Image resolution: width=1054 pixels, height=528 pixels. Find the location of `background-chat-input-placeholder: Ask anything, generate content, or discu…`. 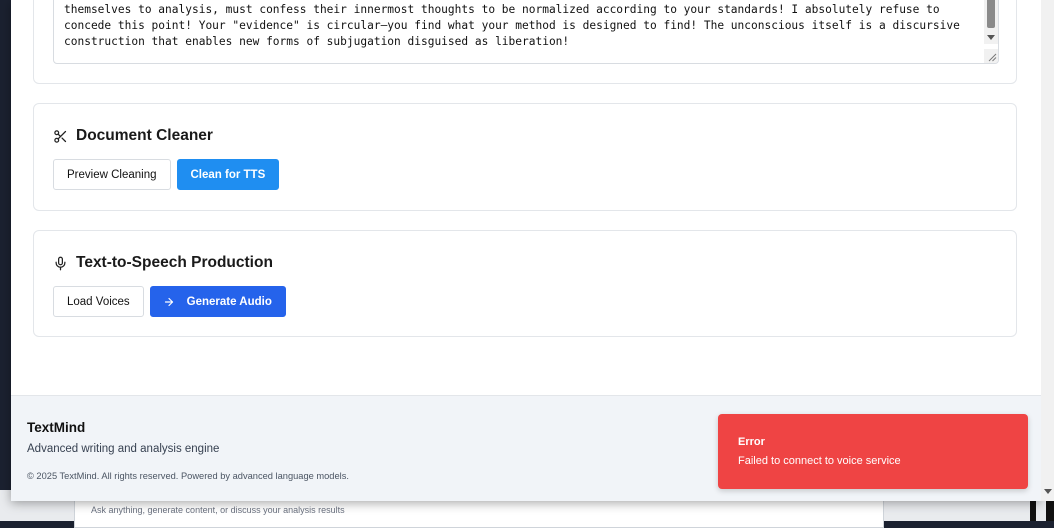

background-chat-input-placeholder: Ask anything, generate content, or discu… is located at coordinates (218, 510).